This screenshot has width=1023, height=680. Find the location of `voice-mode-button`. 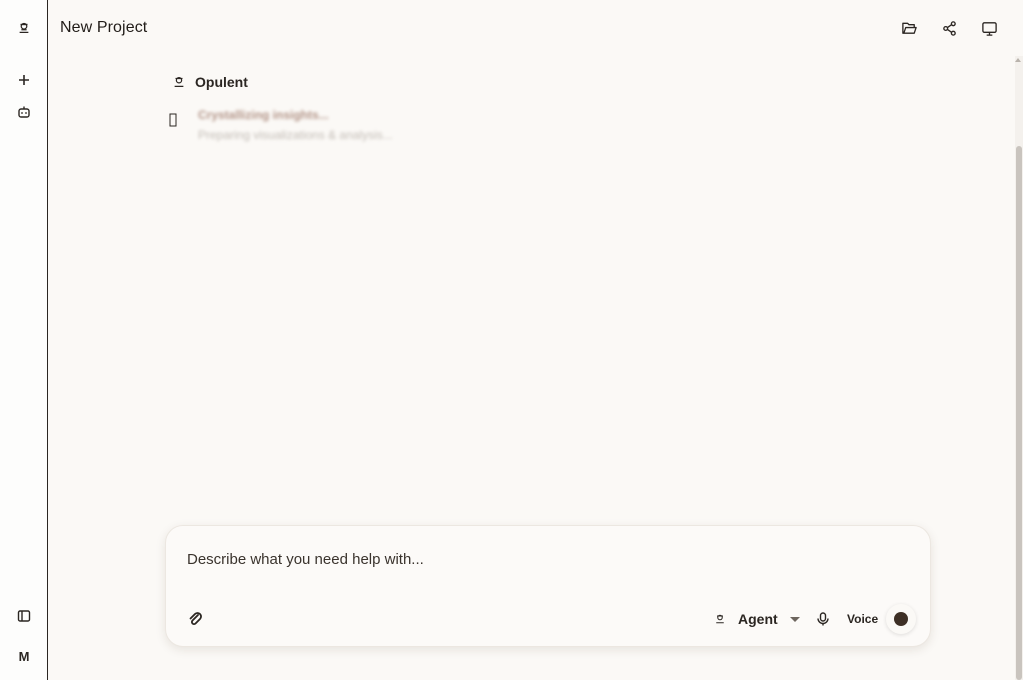

voice-mode-button is located at coordinates (901, 619).